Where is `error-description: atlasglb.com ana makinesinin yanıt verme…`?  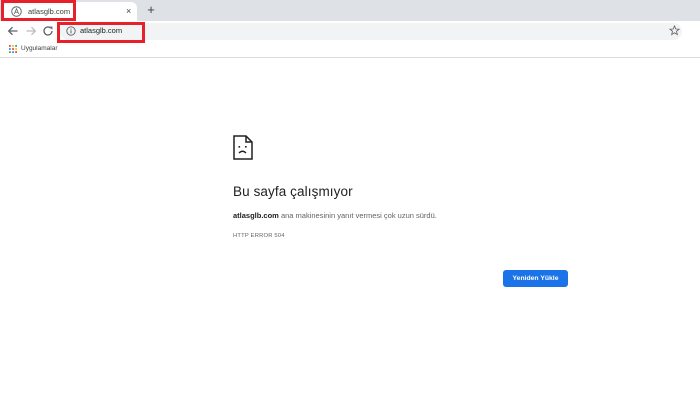
error-description: atlasglb.com ana makinesinin yanıt verme… is located at coordinates (335, 215).